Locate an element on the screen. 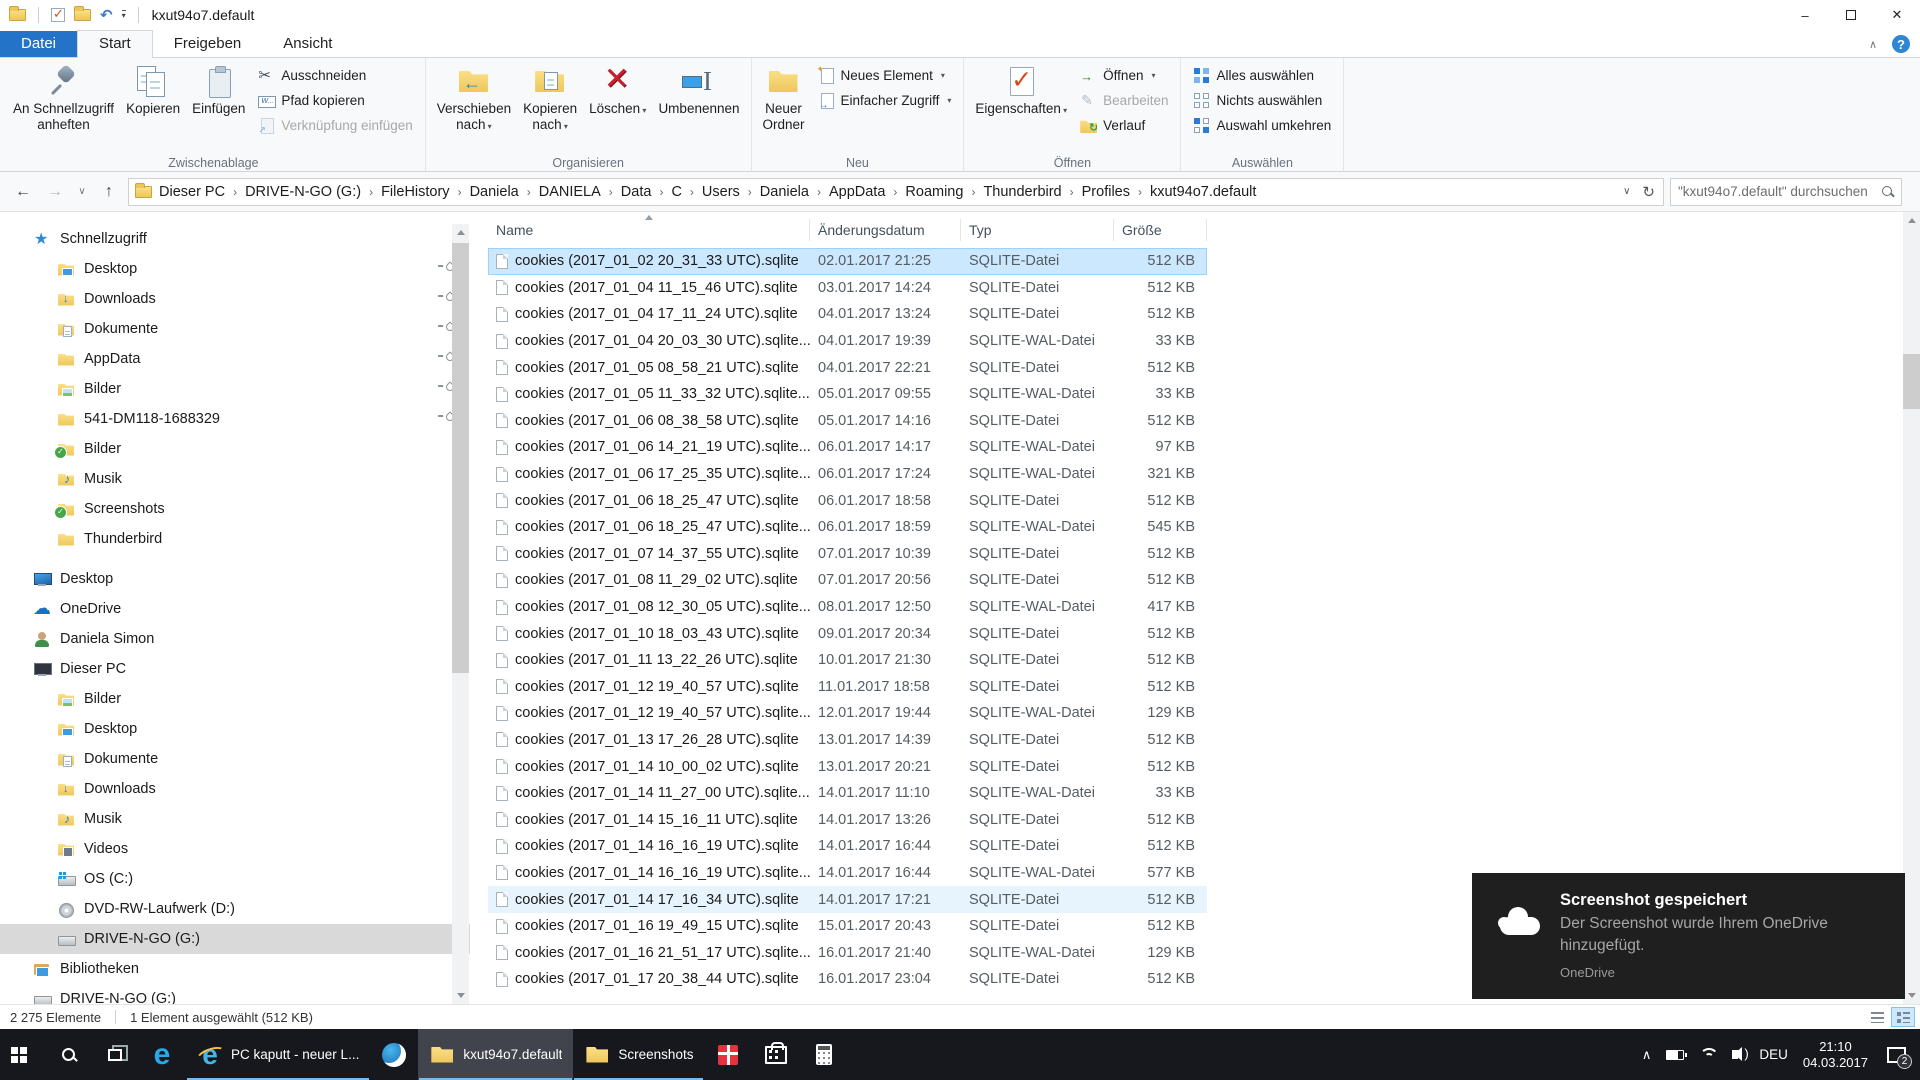  sidebar-item: Dokumente is located at coordinates (235, 759).